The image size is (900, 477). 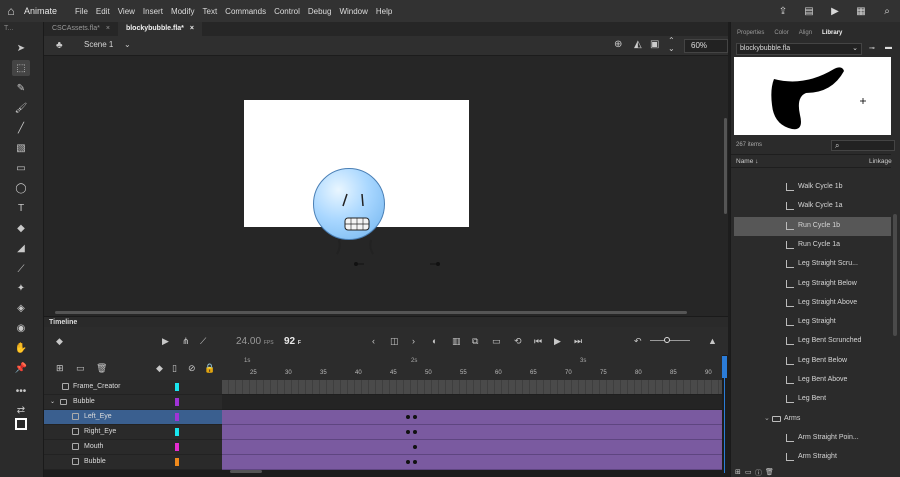 I want to click on frame-view-icon: ▭, so click(x=496, y=341).